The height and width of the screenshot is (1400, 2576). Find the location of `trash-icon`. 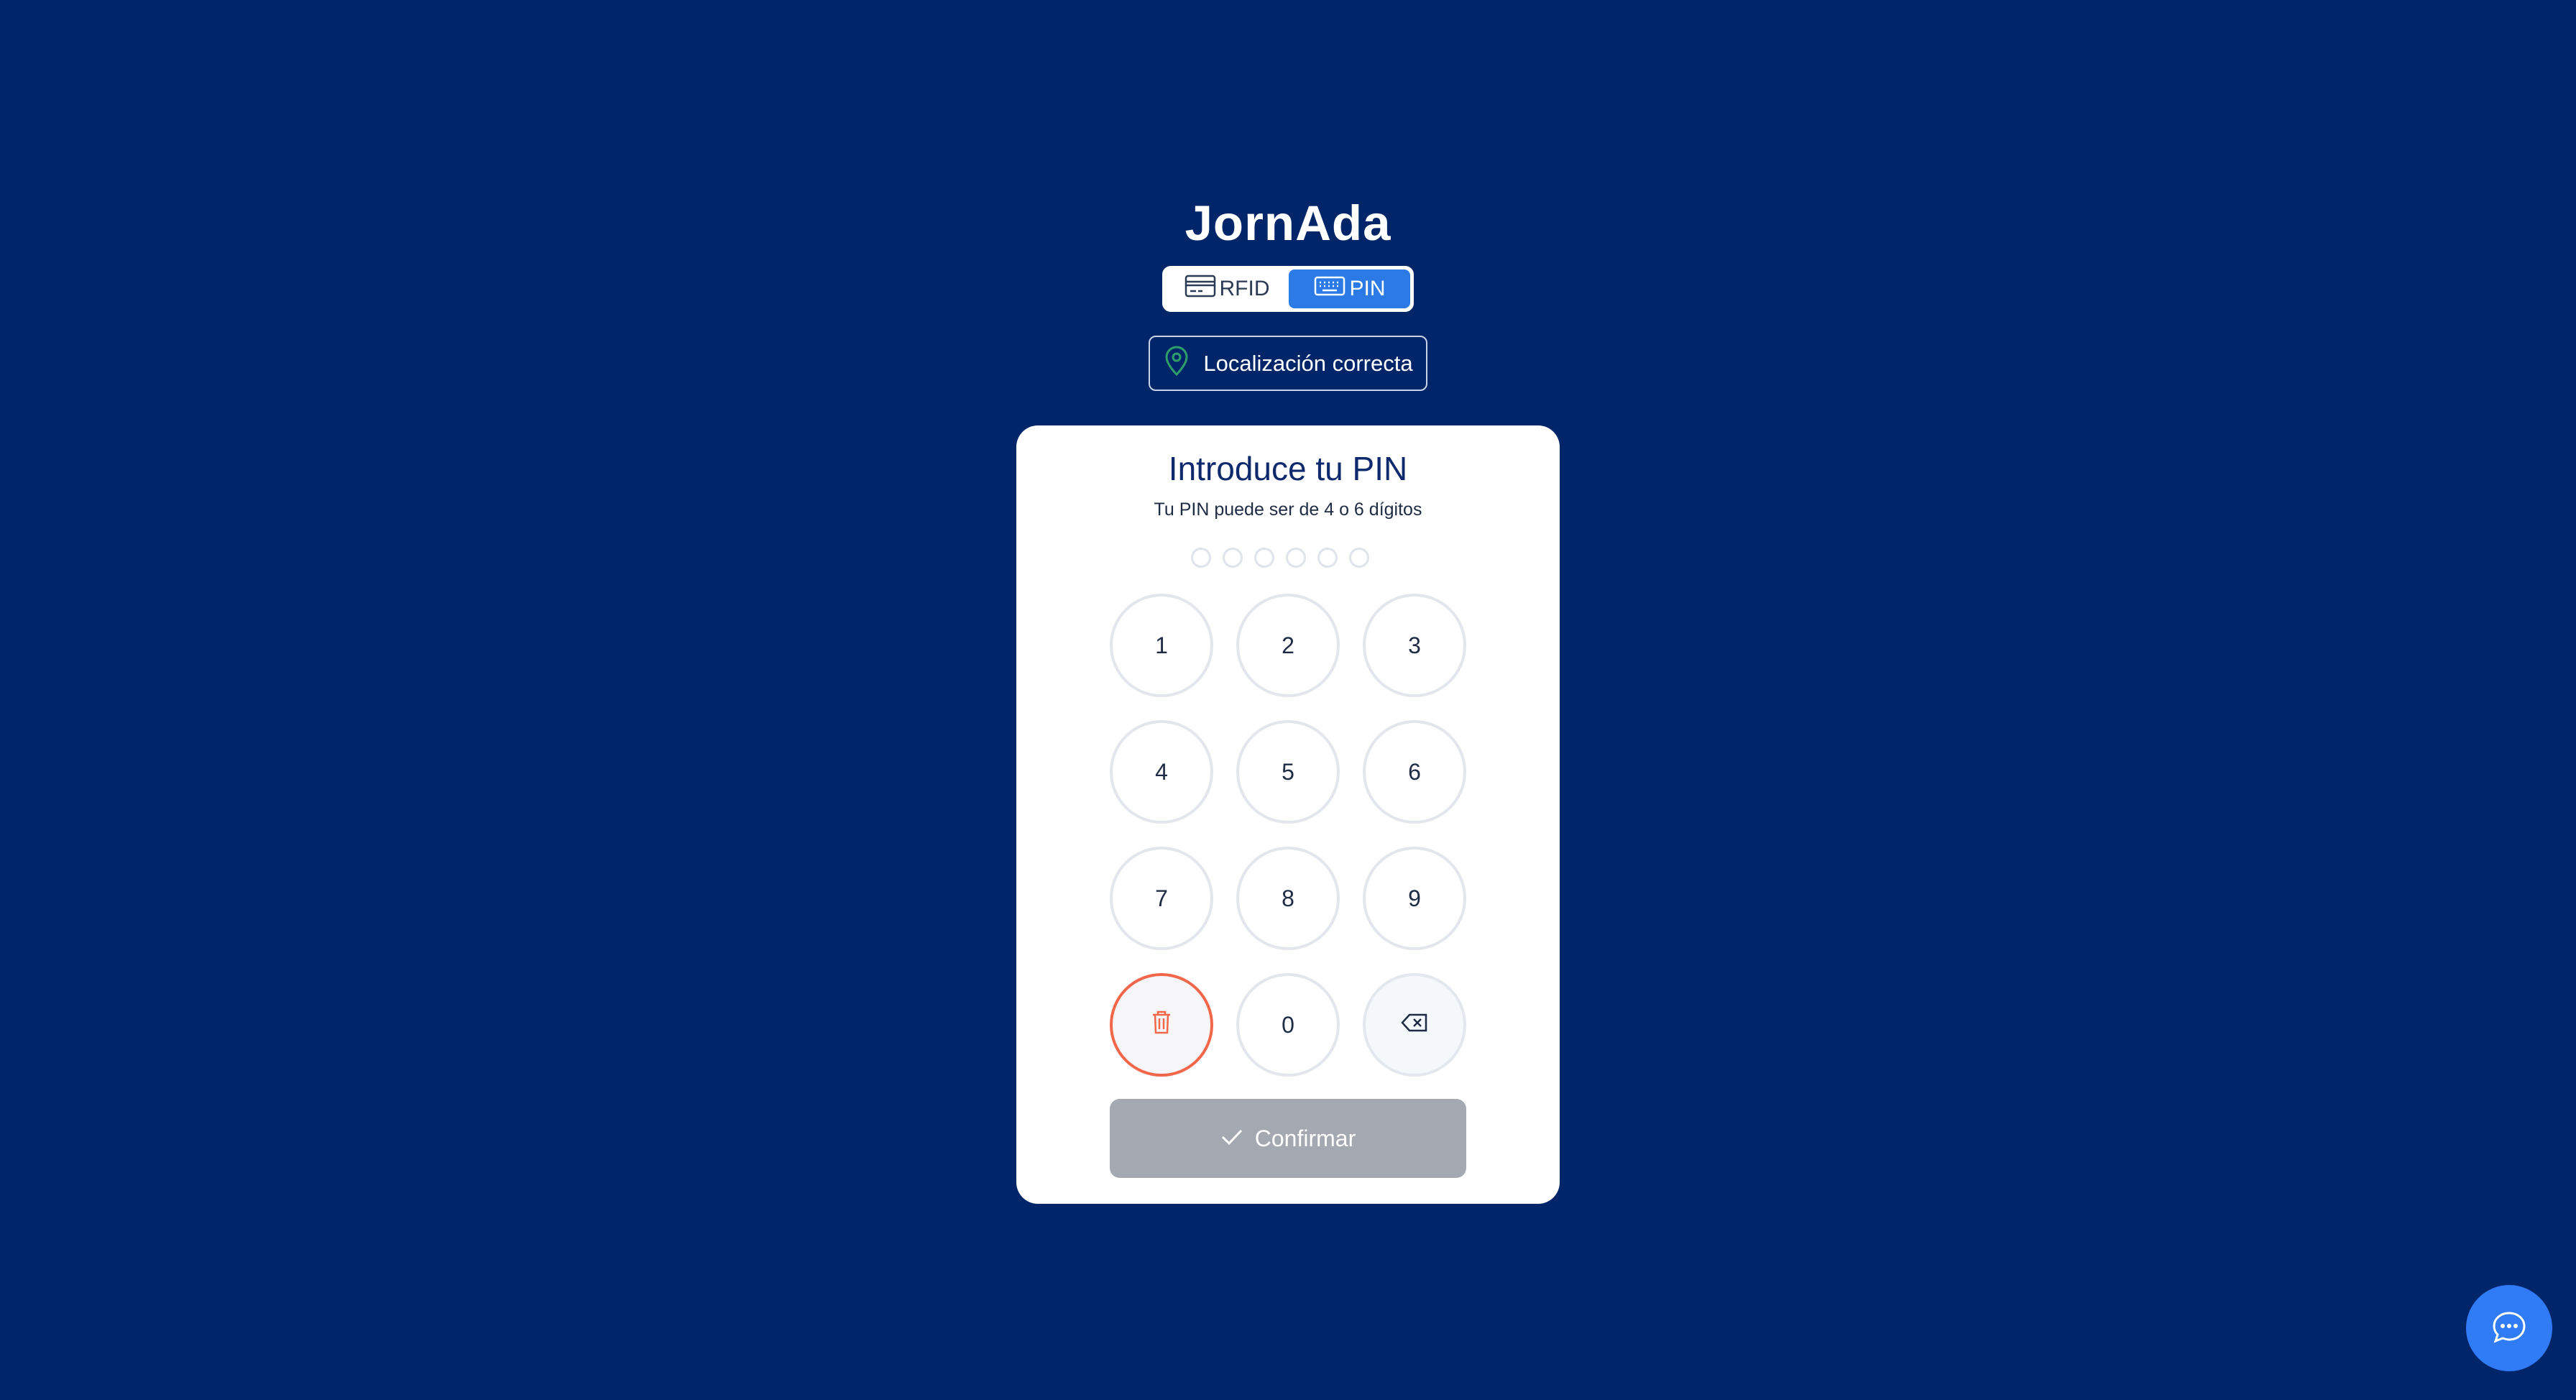

trash-icon is located at coordinates (1161, 1025).